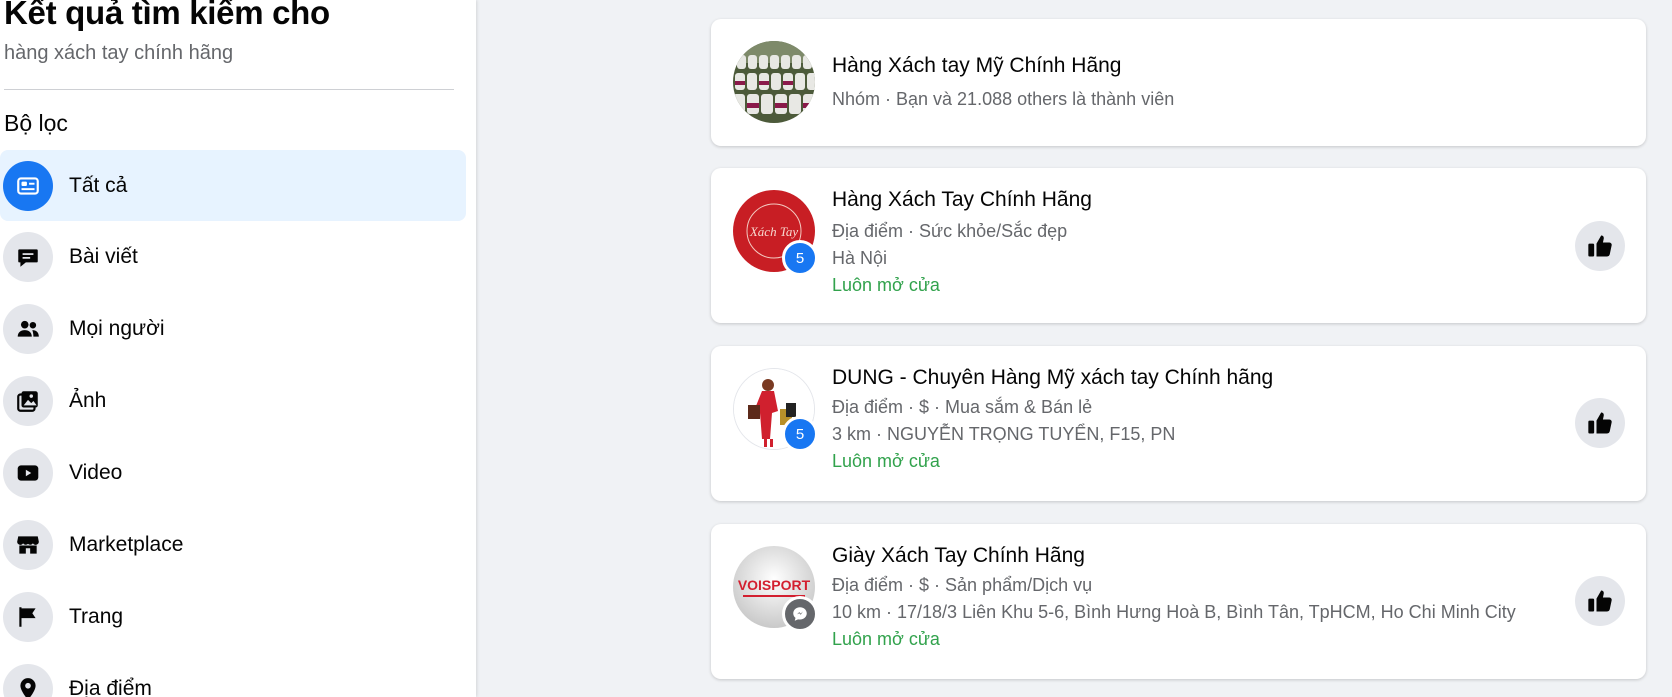 The width and height of the screenshot is (1672, 697). Describe the element at coordinates (962, 585) in the screenshot. I see `result-meta: Địa điểm · $ · Sản phẩm/Dịch vụ` at that location.